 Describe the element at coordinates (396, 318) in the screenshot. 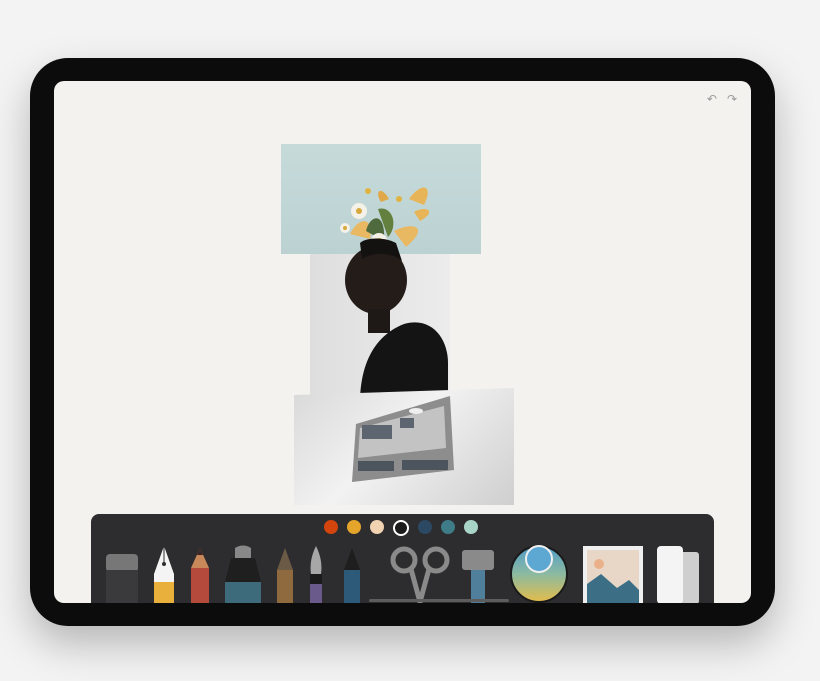

I see `portrait-figure` at that location.